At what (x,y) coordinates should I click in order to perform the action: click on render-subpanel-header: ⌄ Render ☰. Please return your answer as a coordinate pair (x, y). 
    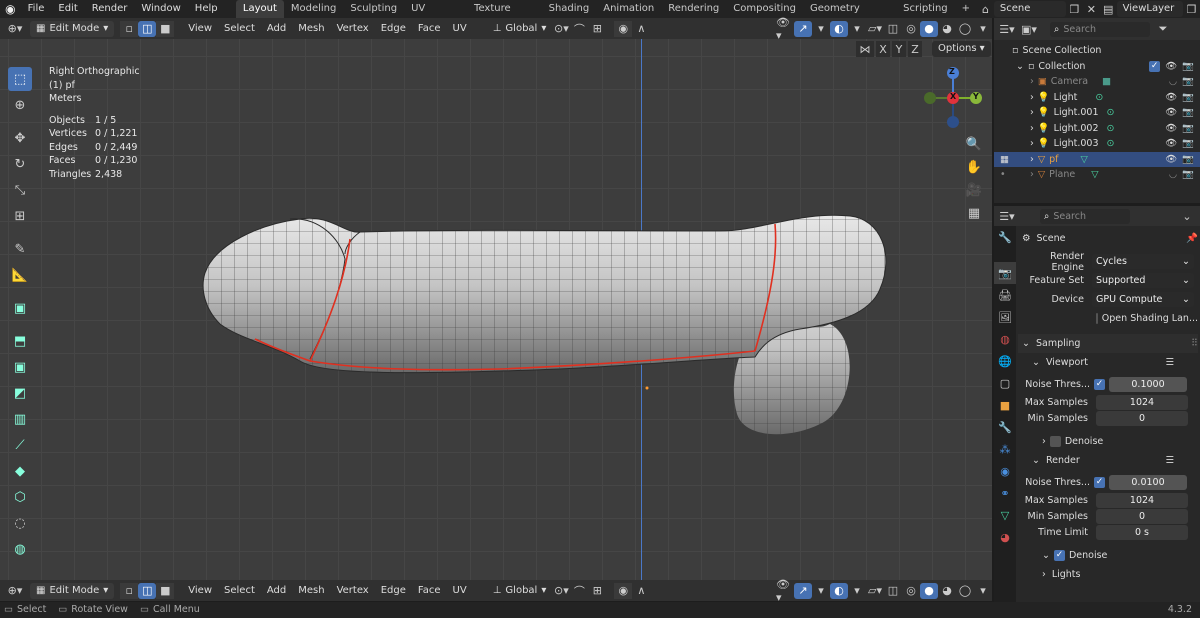
    Looking at the image, I should click on (1108, 460).